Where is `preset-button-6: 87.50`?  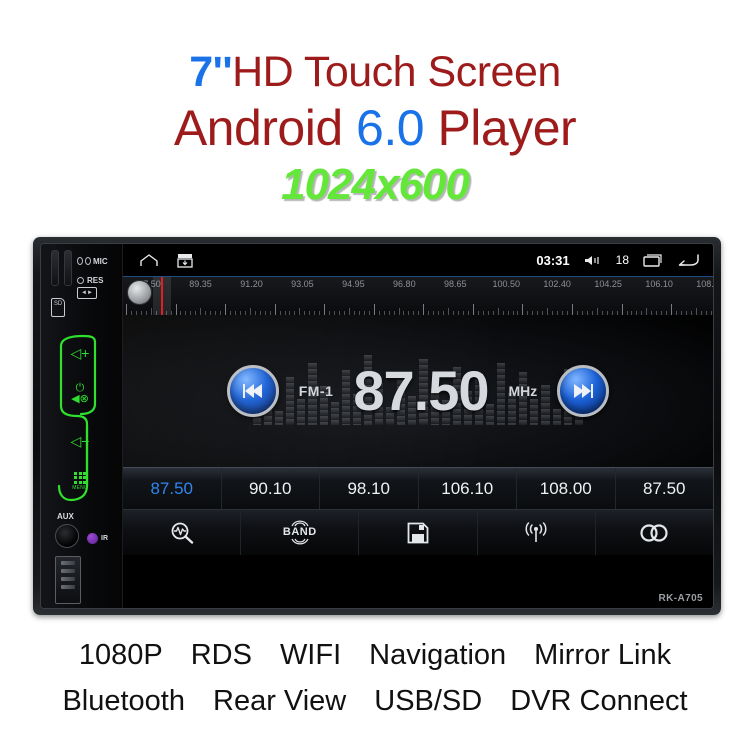
preset-button-6: 87.50 is located at coordinates (665, 488).